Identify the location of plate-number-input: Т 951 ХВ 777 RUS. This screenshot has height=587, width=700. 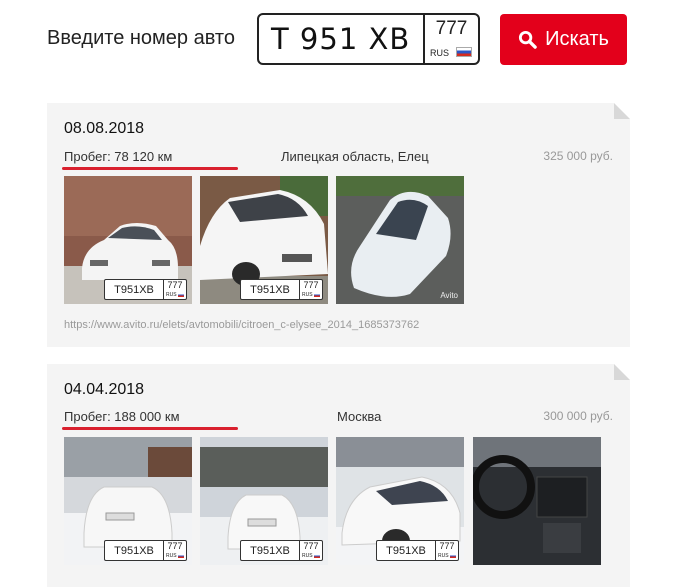
(368, 39).